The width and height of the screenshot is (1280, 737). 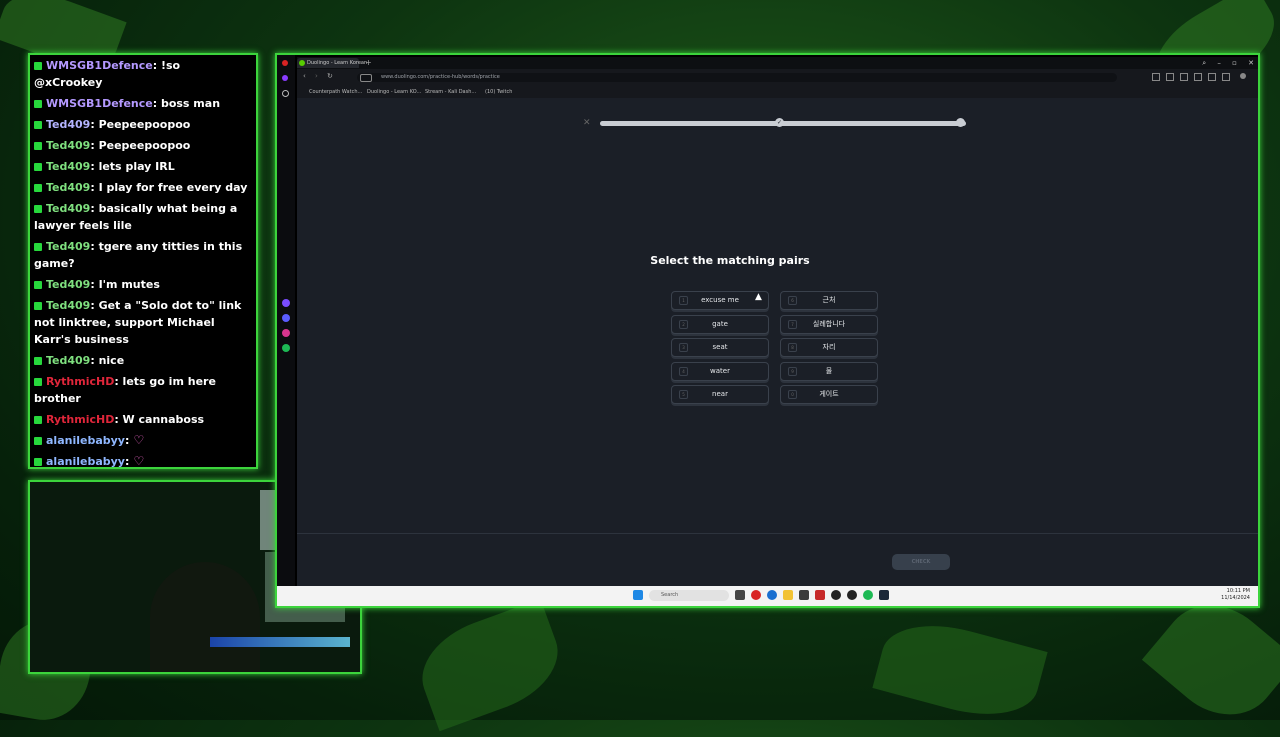 I want to click on pair-number: 5, so click(x=683, y=394).